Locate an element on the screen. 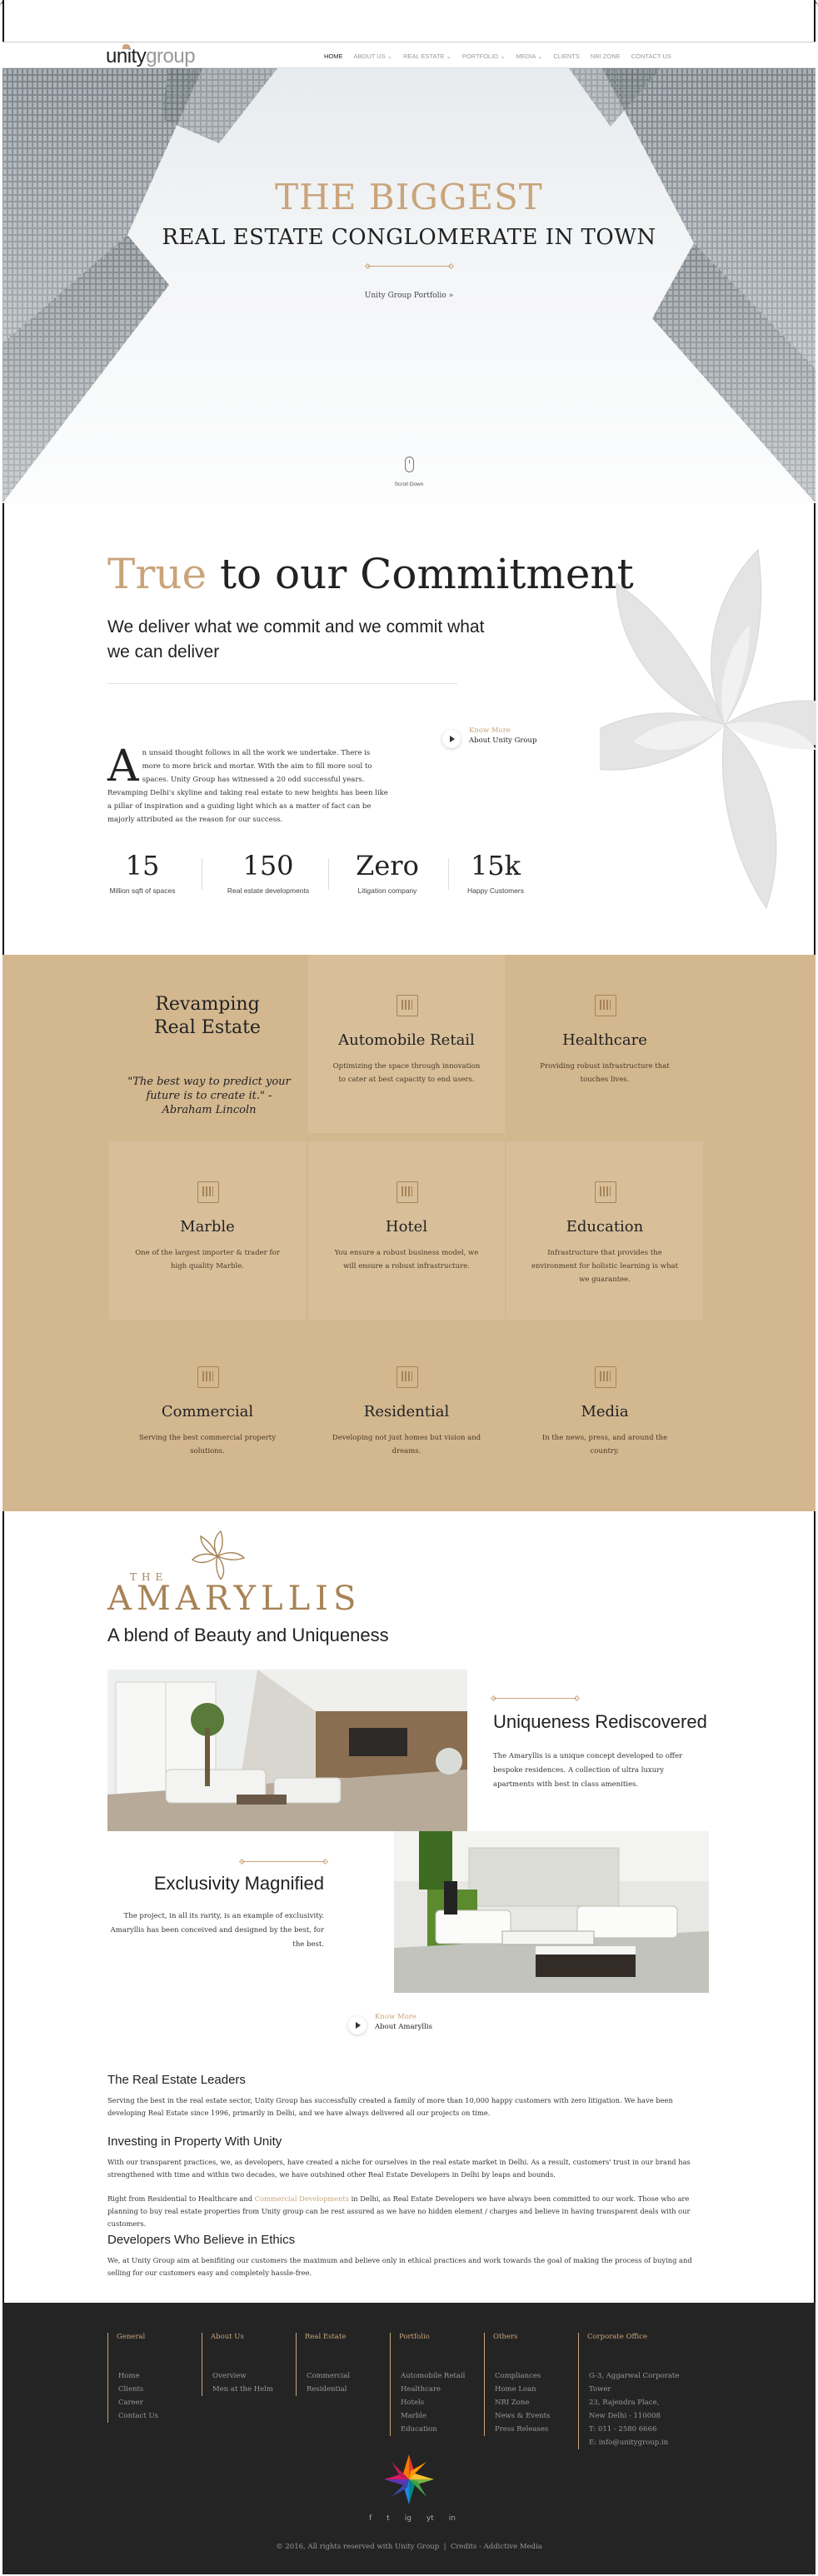  menu-nri-zone: NRI ZONE is located at coordinates (606, 56).